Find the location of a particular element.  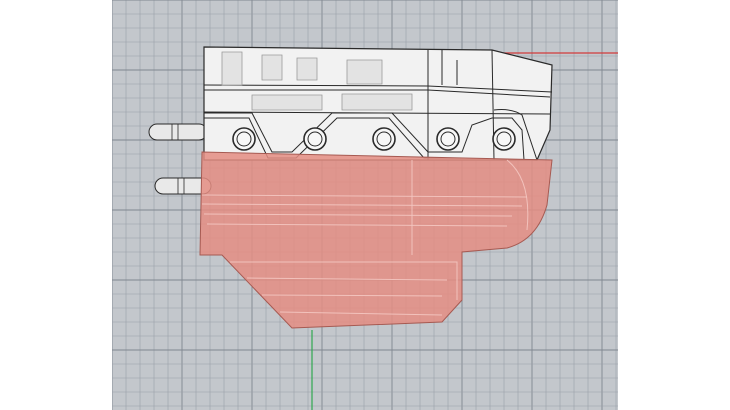

upper-rod is located at coordinates (178, 132).